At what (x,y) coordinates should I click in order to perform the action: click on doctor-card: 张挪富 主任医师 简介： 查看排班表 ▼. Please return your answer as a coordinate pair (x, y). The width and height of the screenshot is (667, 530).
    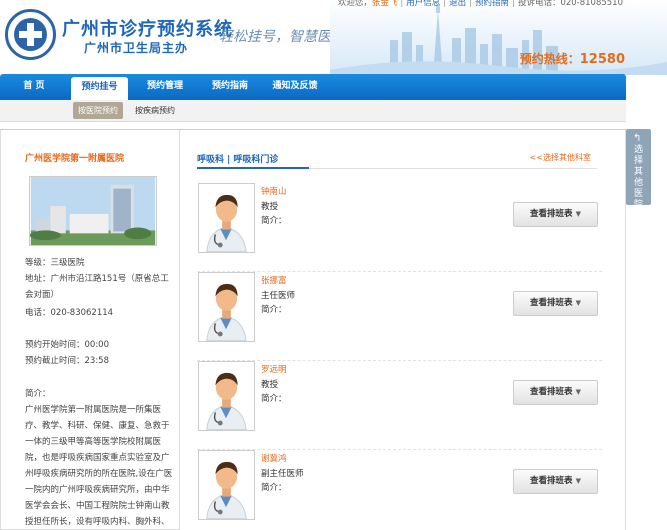
    Looking at the image, I should click on (399, 316).